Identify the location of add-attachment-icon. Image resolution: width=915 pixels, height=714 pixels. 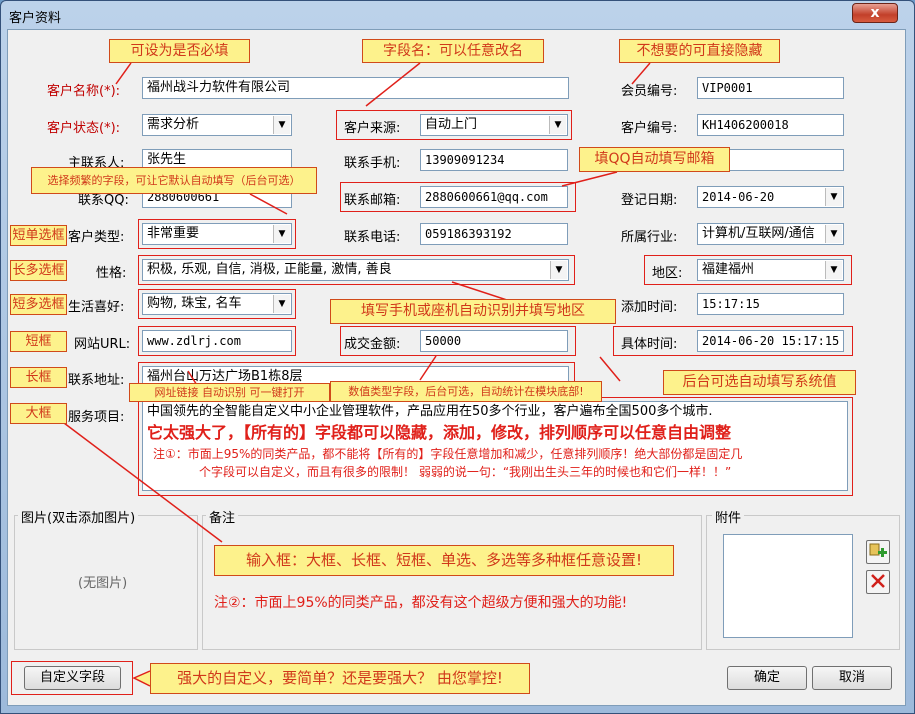
(878, 552).